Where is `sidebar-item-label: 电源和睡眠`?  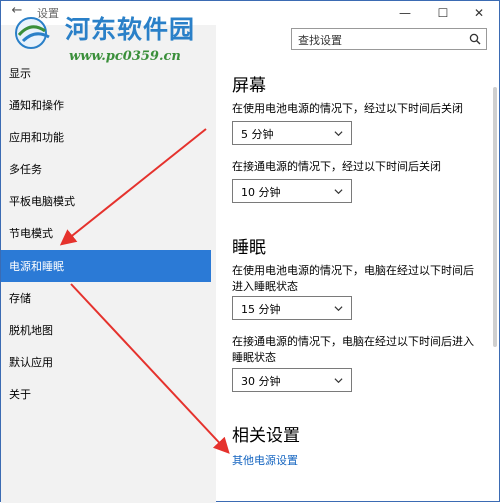 sidebar-item-label: 电源和睡眠 is located at coordinates (36, 266).